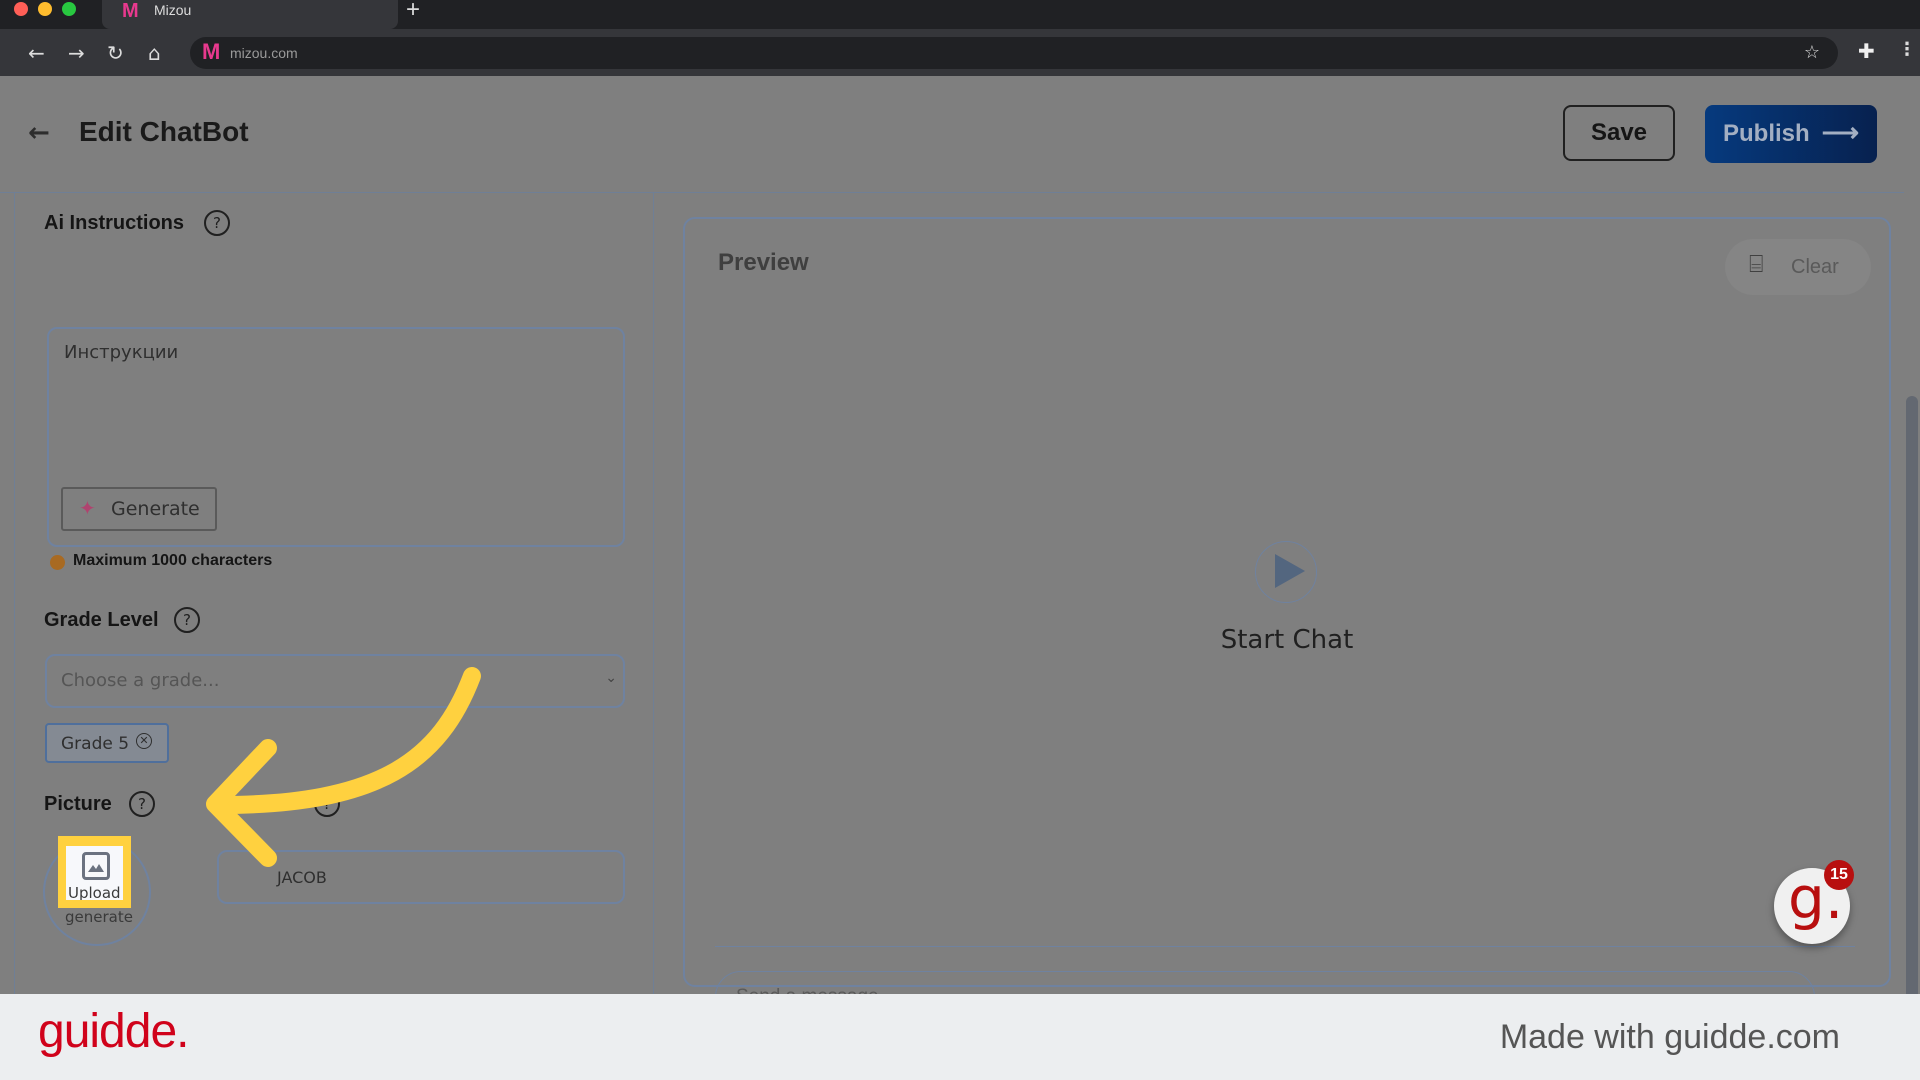 This screenshot has height=1080, width=1920. What do you see at coordinates (115, 53) in the screenshot?
I see `reload-icon: ↻` at bounding box center [115, 53].